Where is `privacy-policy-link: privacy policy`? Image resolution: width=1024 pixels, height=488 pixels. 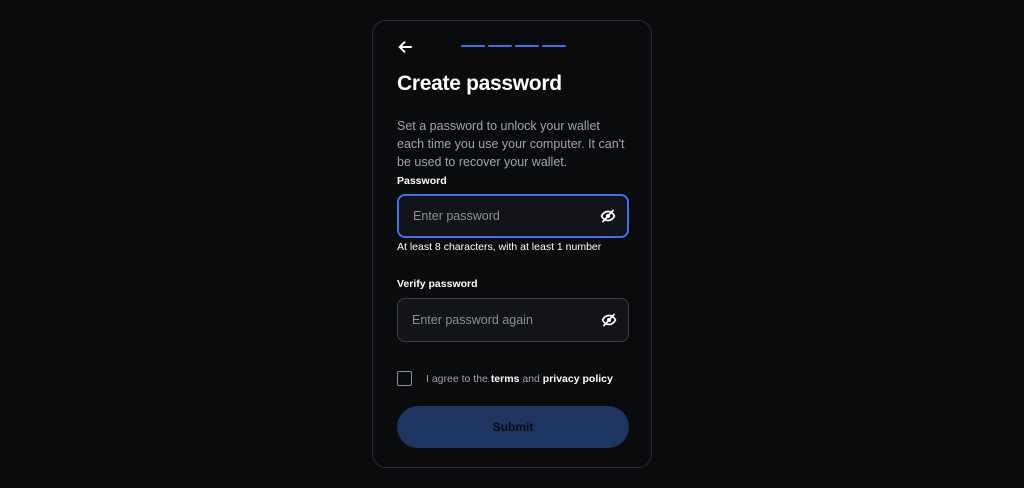
privacy-policy-link: privacy policy is located at coordinates (578, 379).